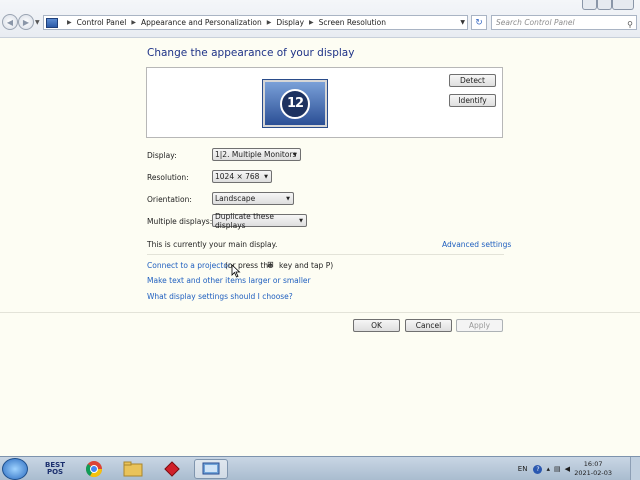 Image resolution: width=640 pixels, height=480 pixels. I want to click on show-desktop-button, so click(635, 468).